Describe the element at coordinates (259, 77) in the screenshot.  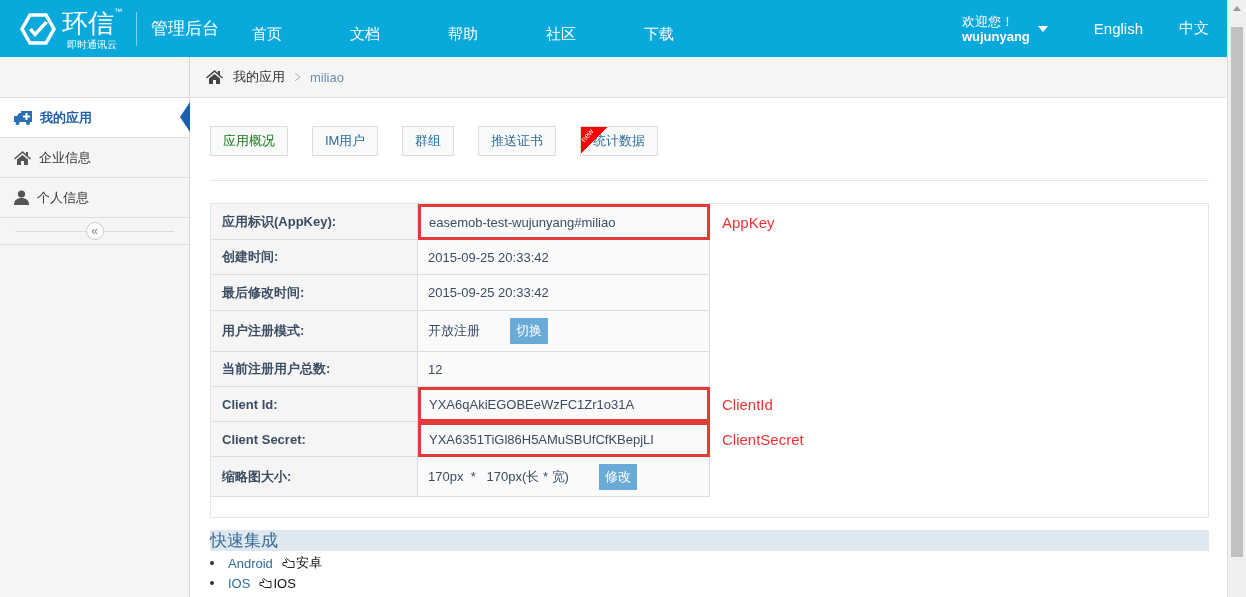
I see `breadcrumb-item: 我的应用` at that location.